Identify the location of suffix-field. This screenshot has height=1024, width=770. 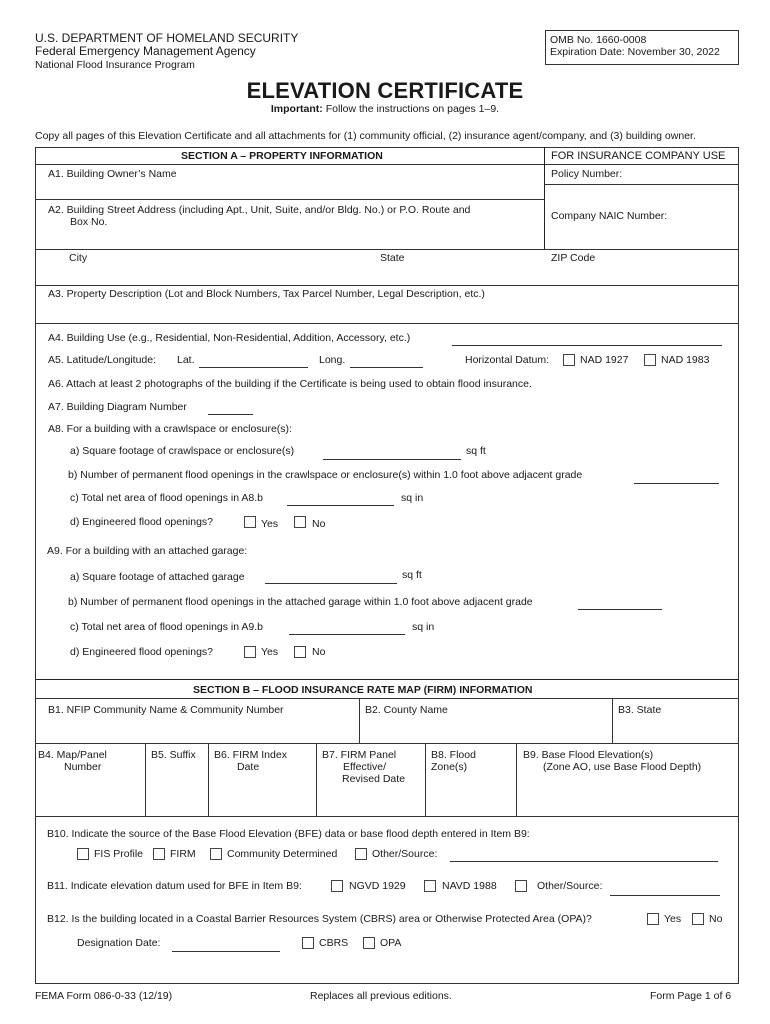
(177, 800).